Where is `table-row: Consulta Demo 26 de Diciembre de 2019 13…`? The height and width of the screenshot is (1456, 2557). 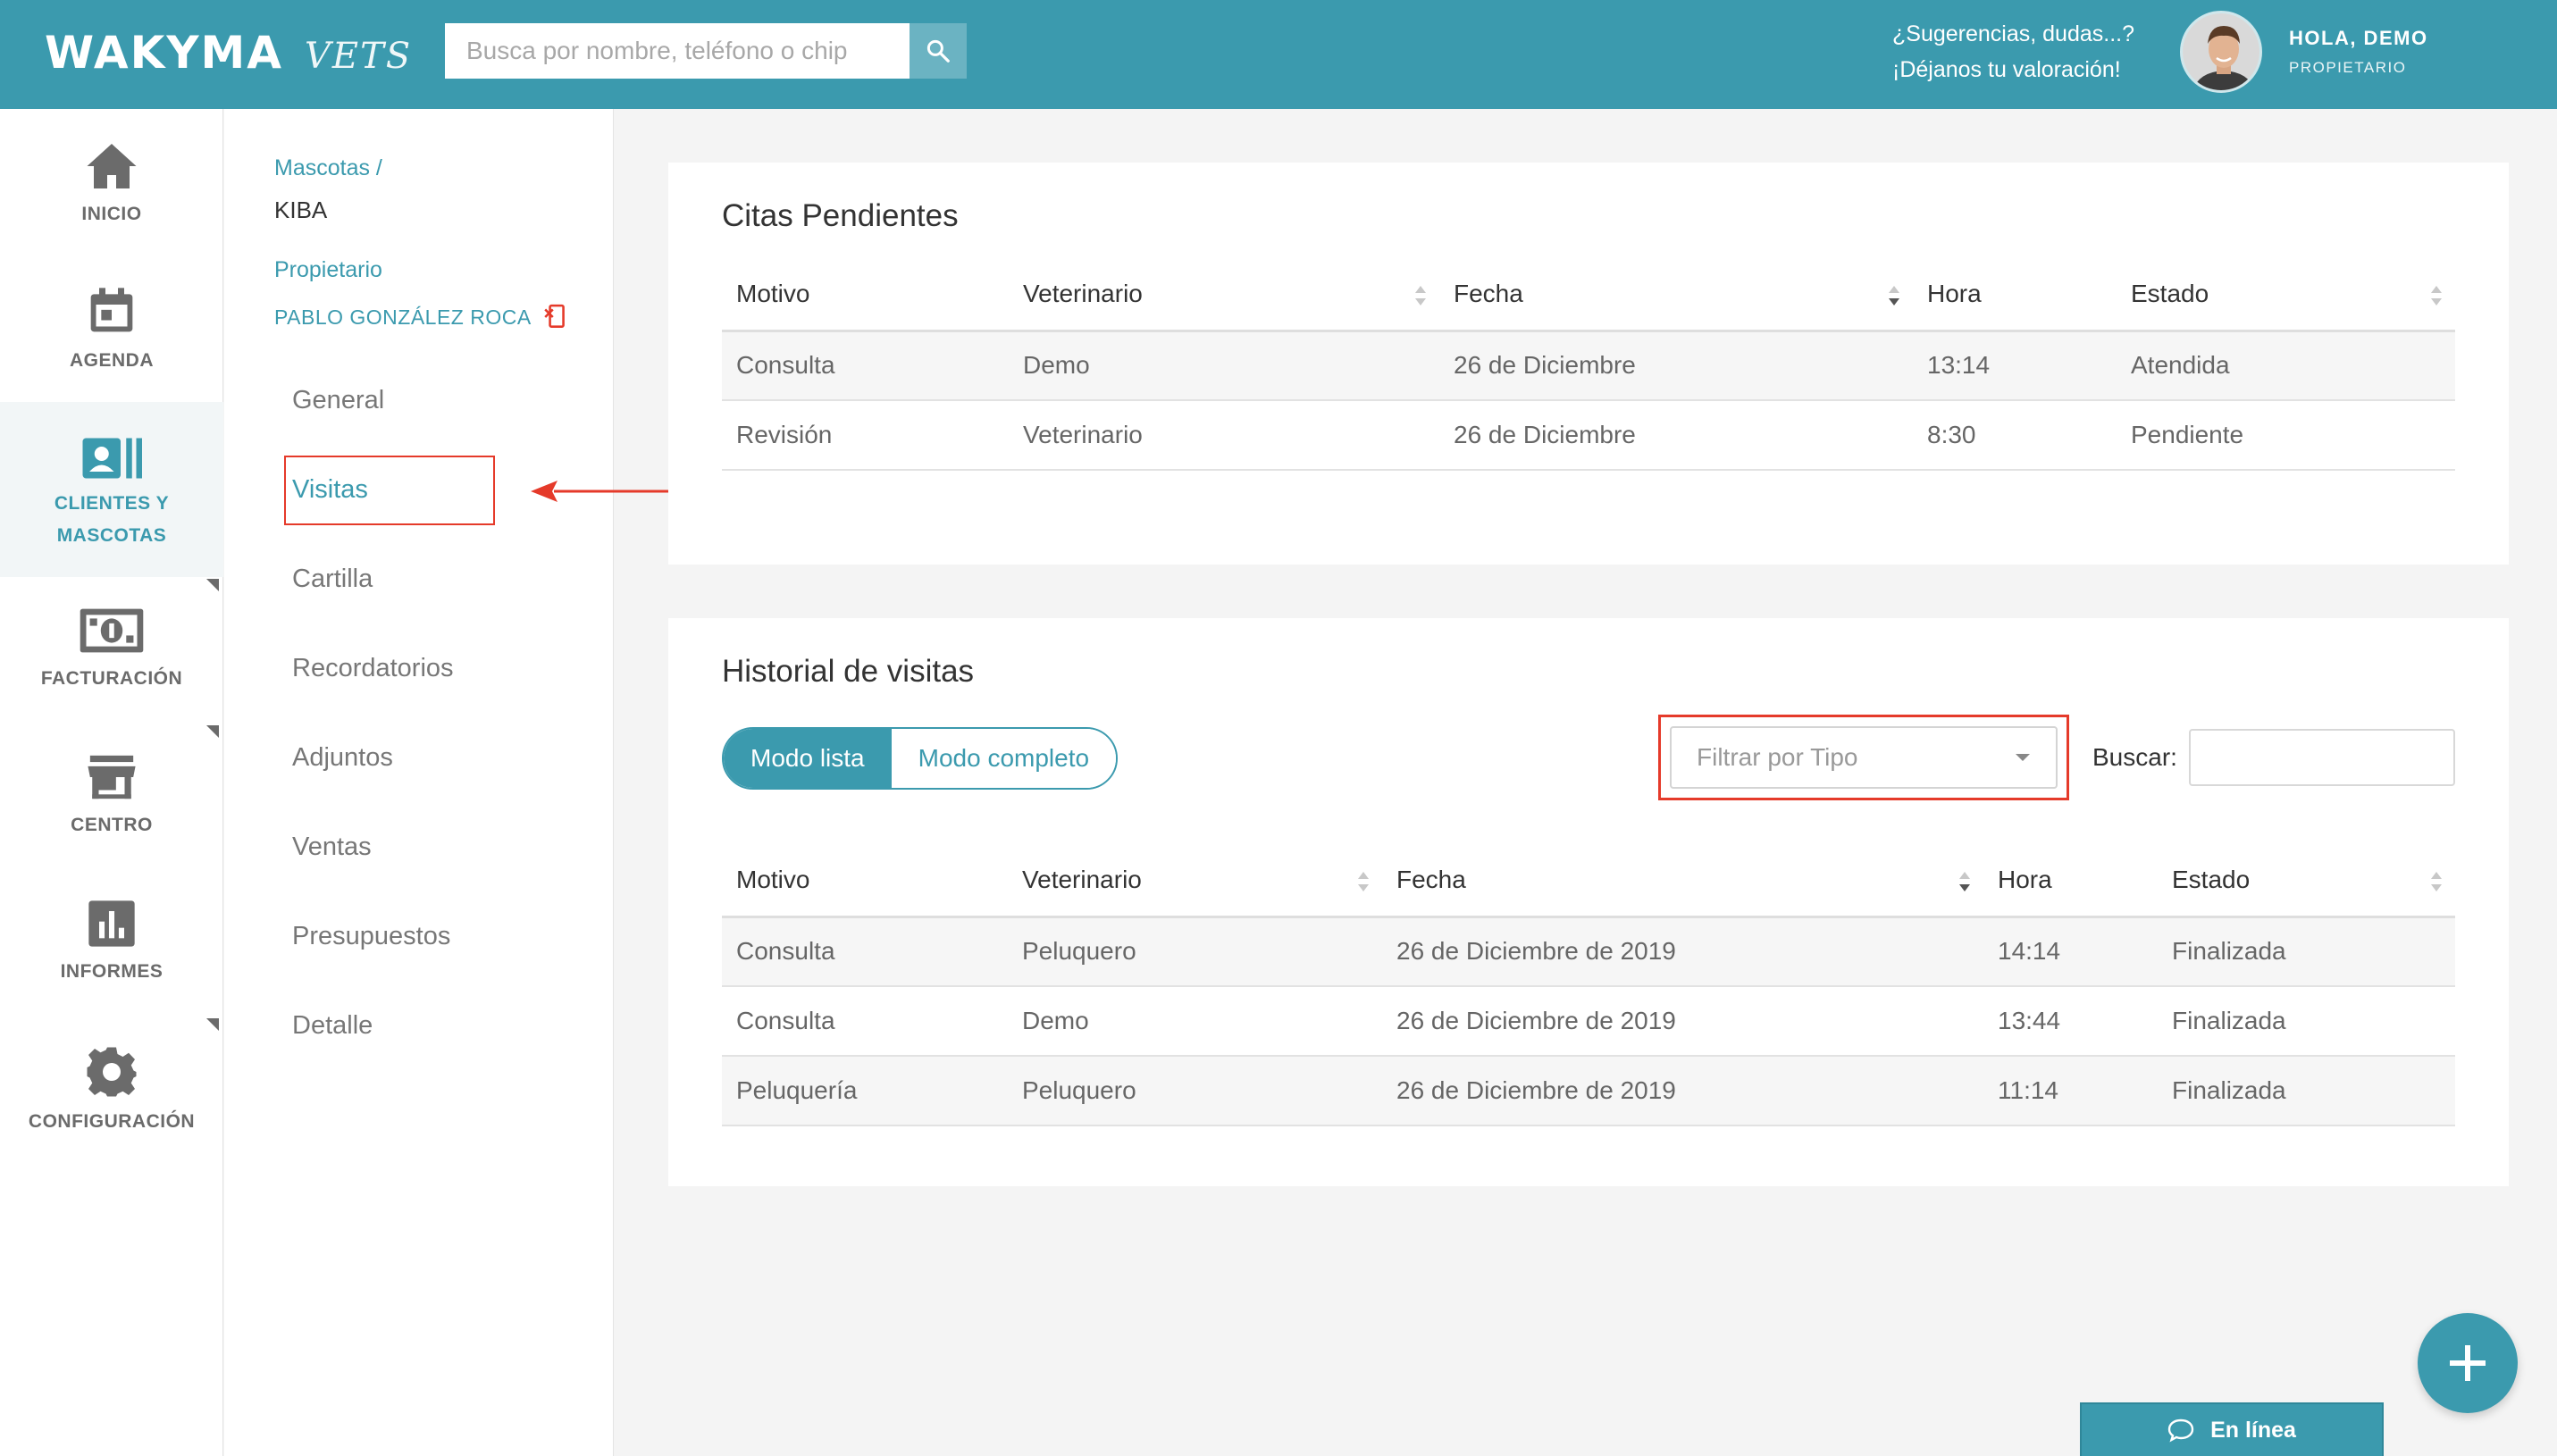
table-row: Consulta Demo 26 de Diciembre de 2019 13… is located at coordinates (1589, 1021).